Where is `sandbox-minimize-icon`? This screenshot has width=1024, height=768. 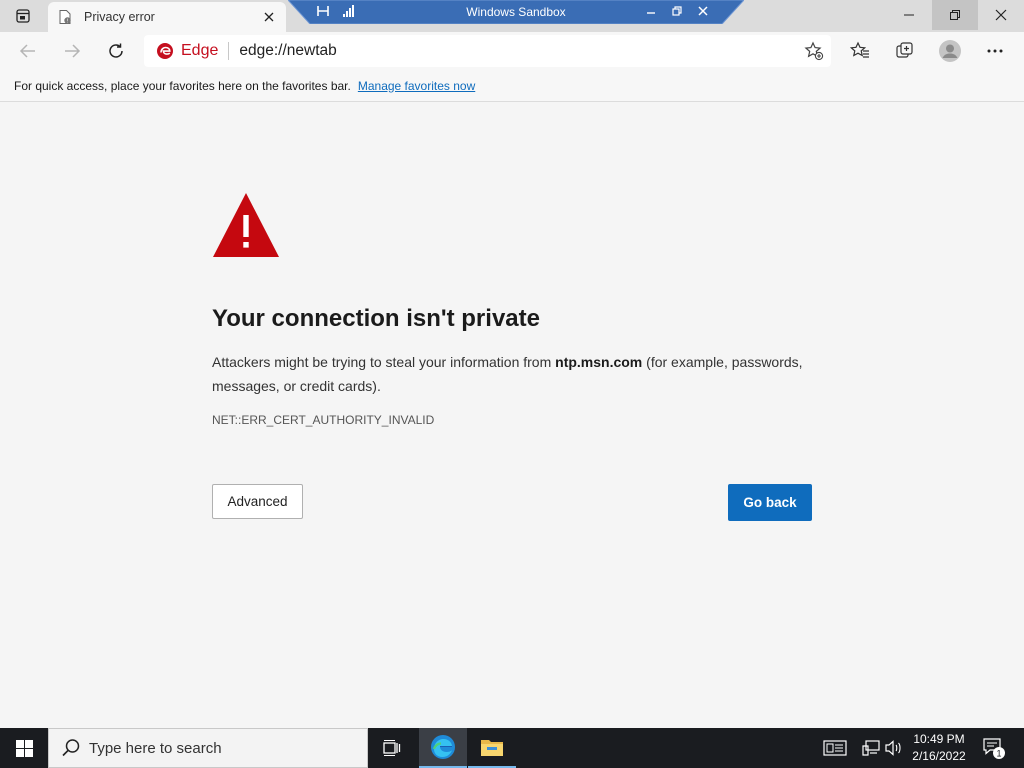
sandbox-minimize-icon is located at coordinates (651, 11).